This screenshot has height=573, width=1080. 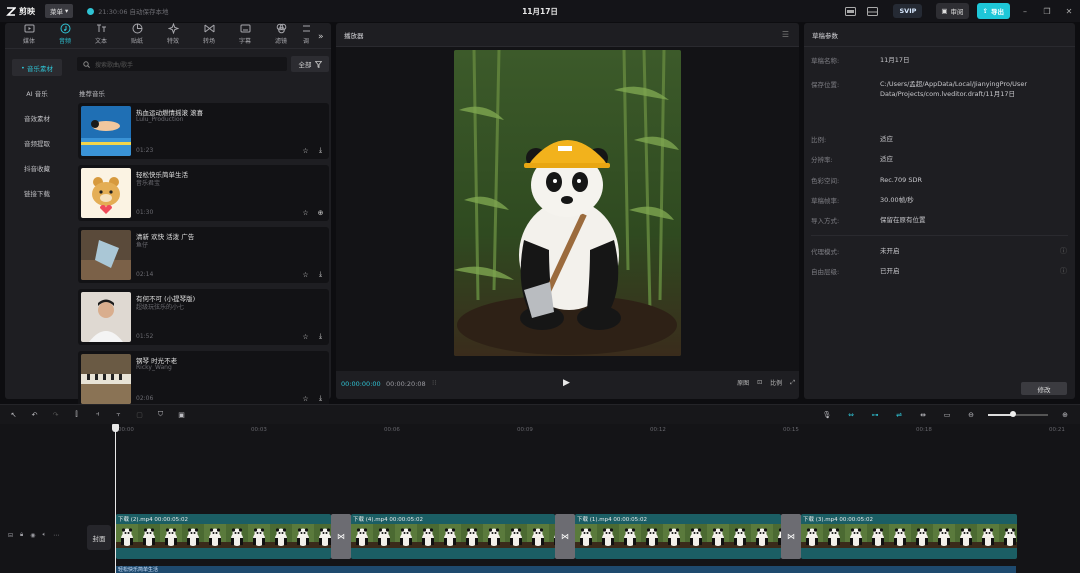 I want to click on undo-icon: ↶, so click(x=34, y=414).